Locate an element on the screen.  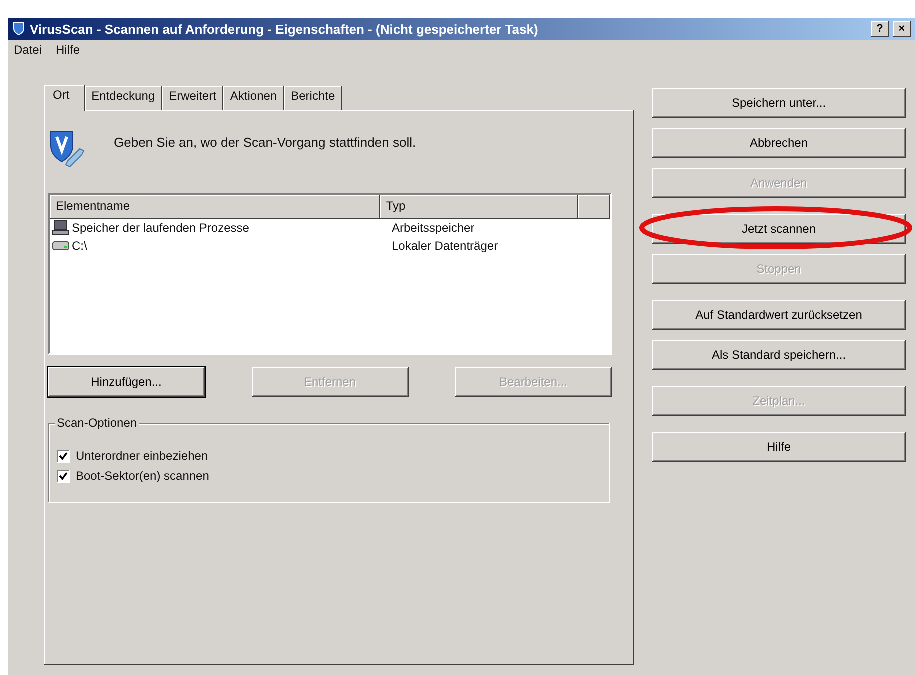
caption-button: ? is located at coordinates (880, 29).